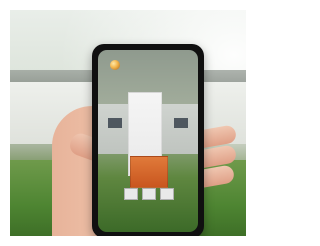  I want to click on ar-garage-panel, so click(149, 172).